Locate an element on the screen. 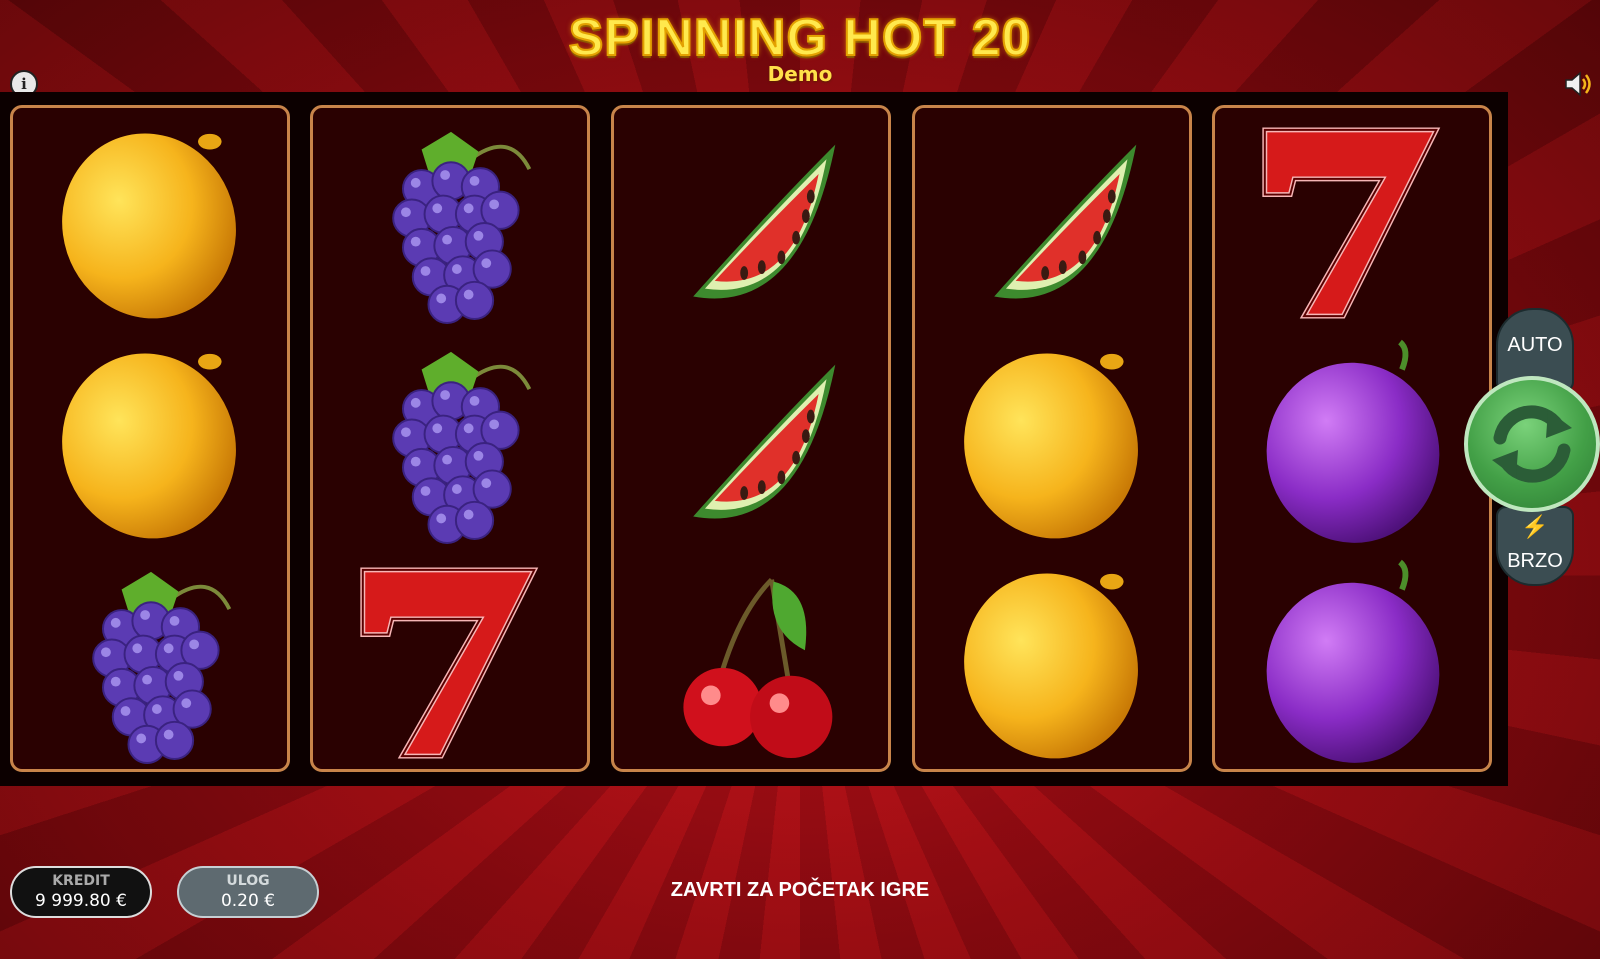 The width and height of the screenshot is (1600, 959). game-title: SPINNING HOT 20 is located at coordinates (800, 38).